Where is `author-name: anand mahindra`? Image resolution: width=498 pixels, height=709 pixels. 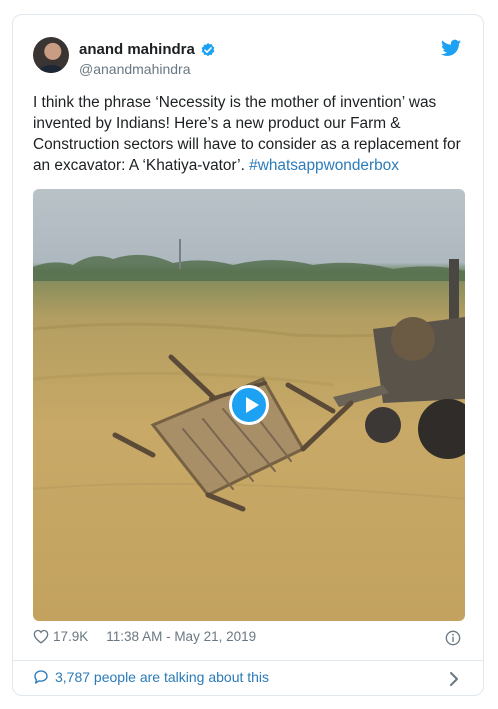
author-name: anand mahindra is located at coordinates (137, 49).